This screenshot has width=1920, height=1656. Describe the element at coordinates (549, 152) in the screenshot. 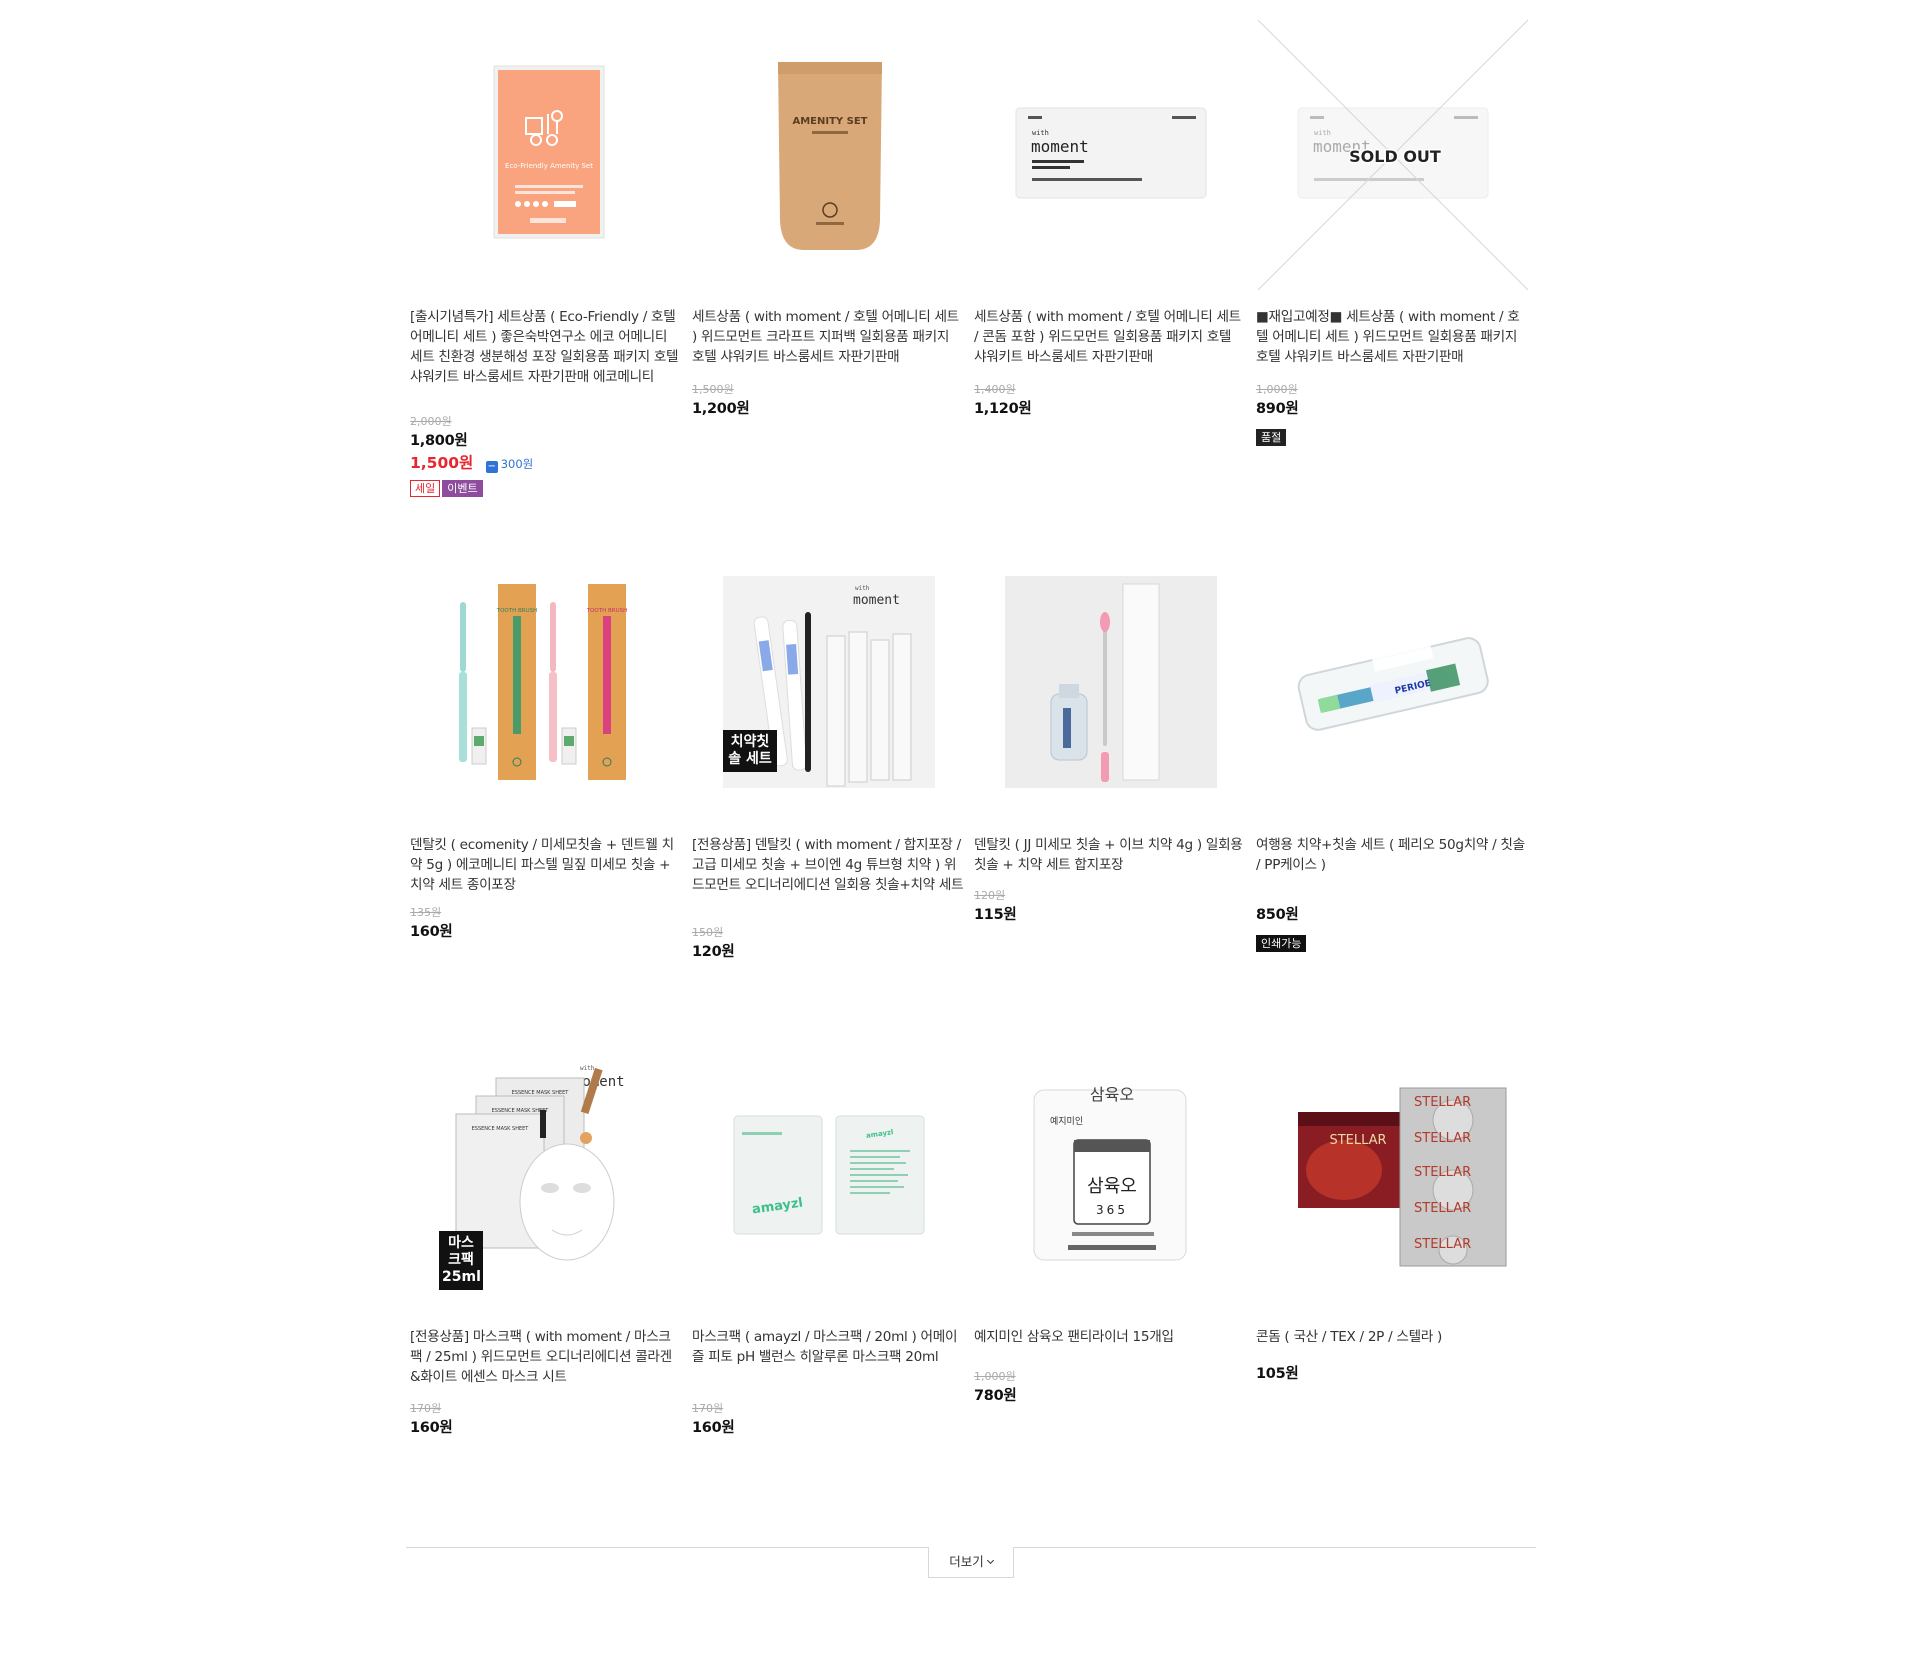

I see `eco-amenity-pouch-image: Eco-Friendly Amenity Set` at that location.